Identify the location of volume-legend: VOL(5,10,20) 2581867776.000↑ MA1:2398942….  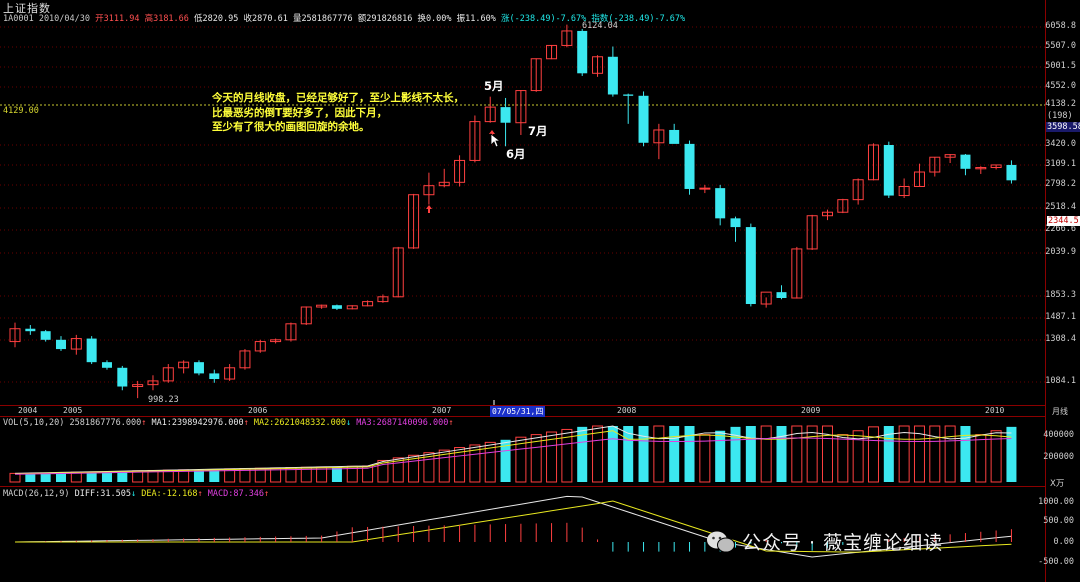
(228, 423).